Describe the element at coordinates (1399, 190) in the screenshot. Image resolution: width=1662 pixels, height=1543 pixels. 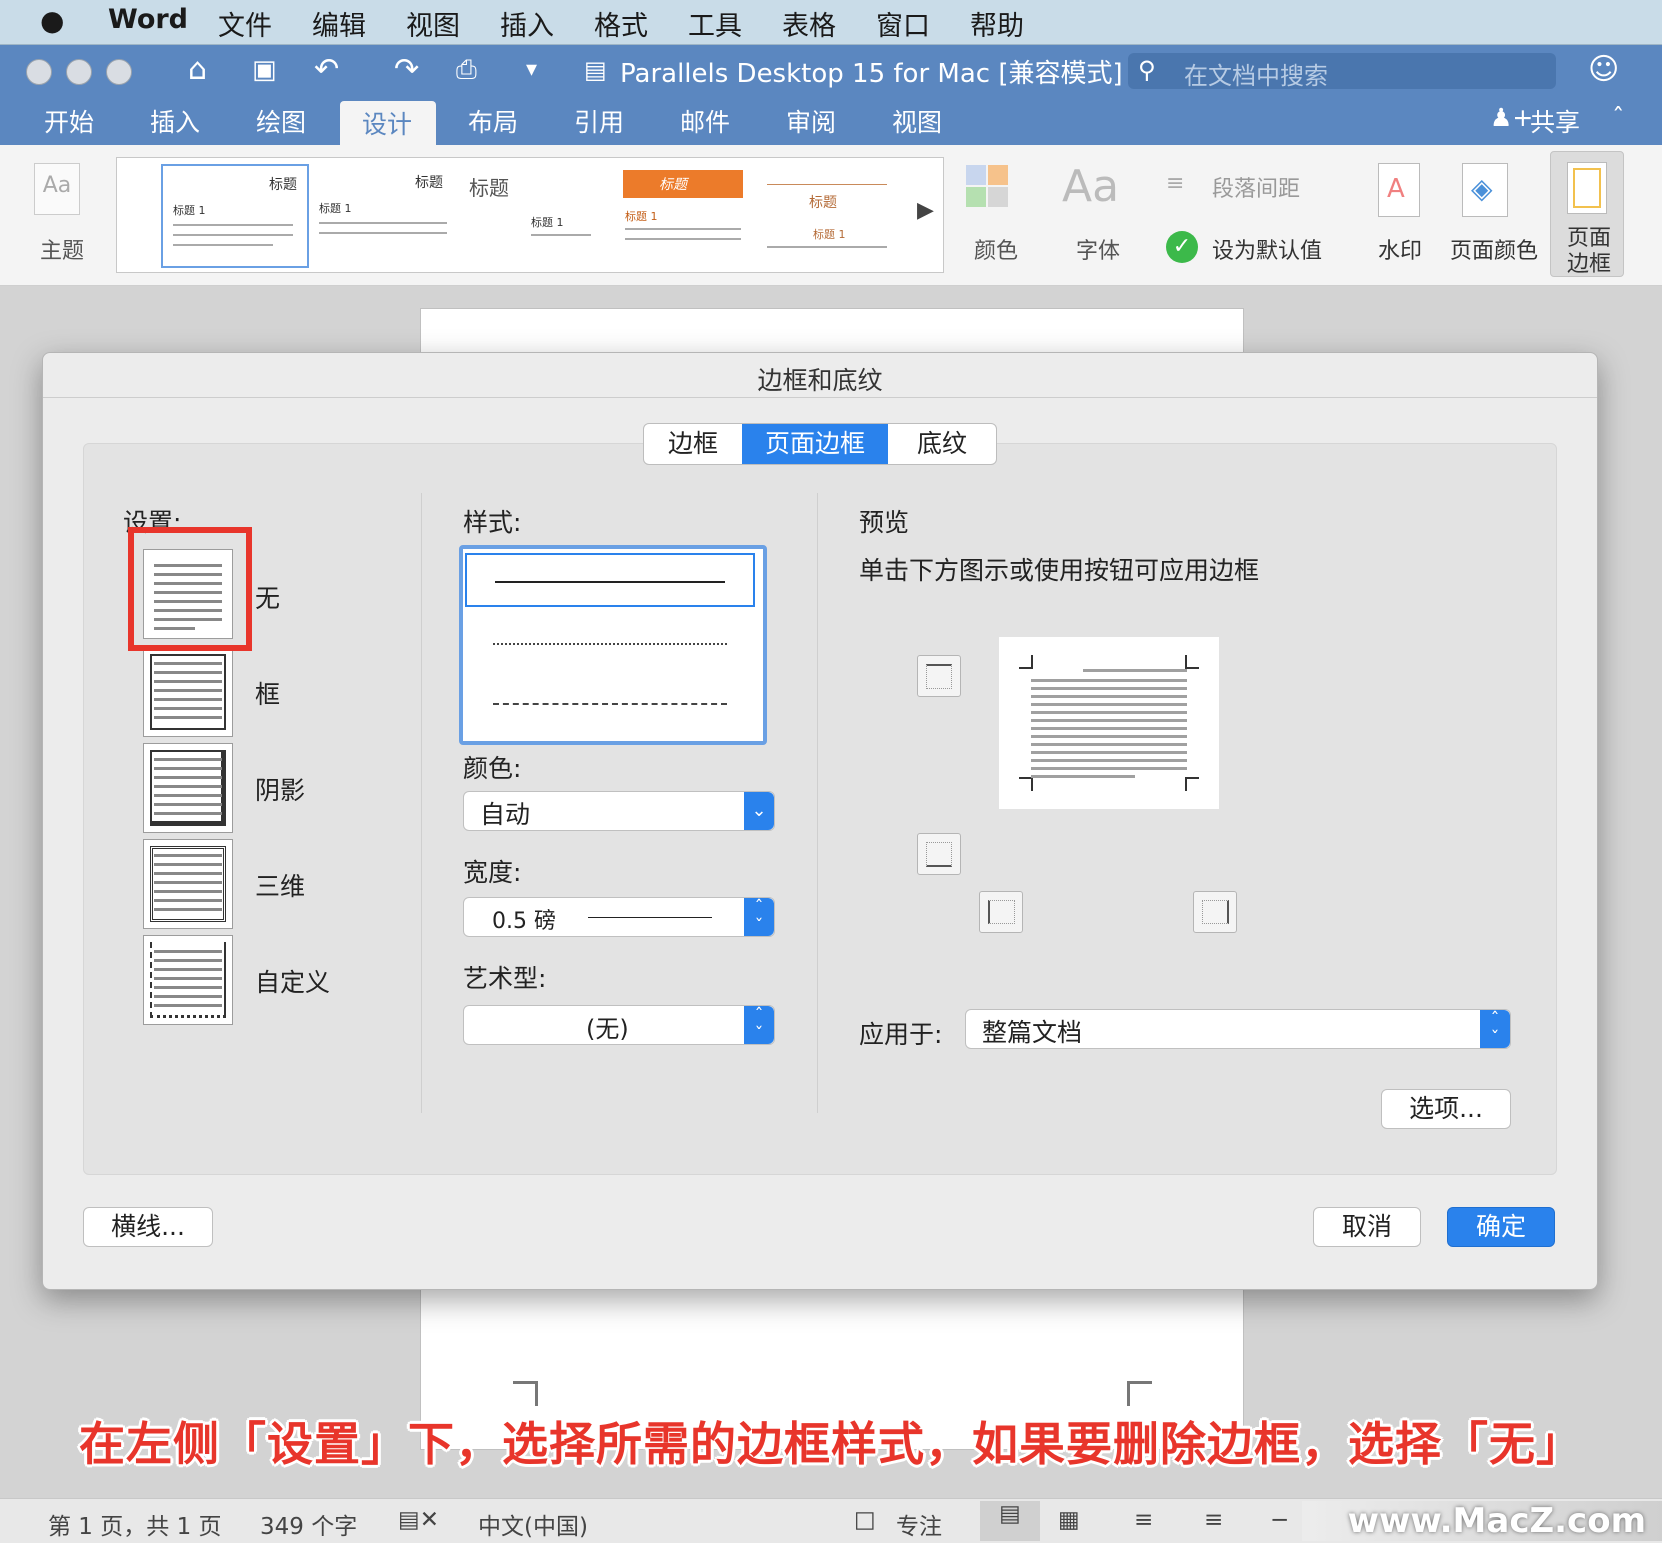
I see `watermark-icon: A` at that location.